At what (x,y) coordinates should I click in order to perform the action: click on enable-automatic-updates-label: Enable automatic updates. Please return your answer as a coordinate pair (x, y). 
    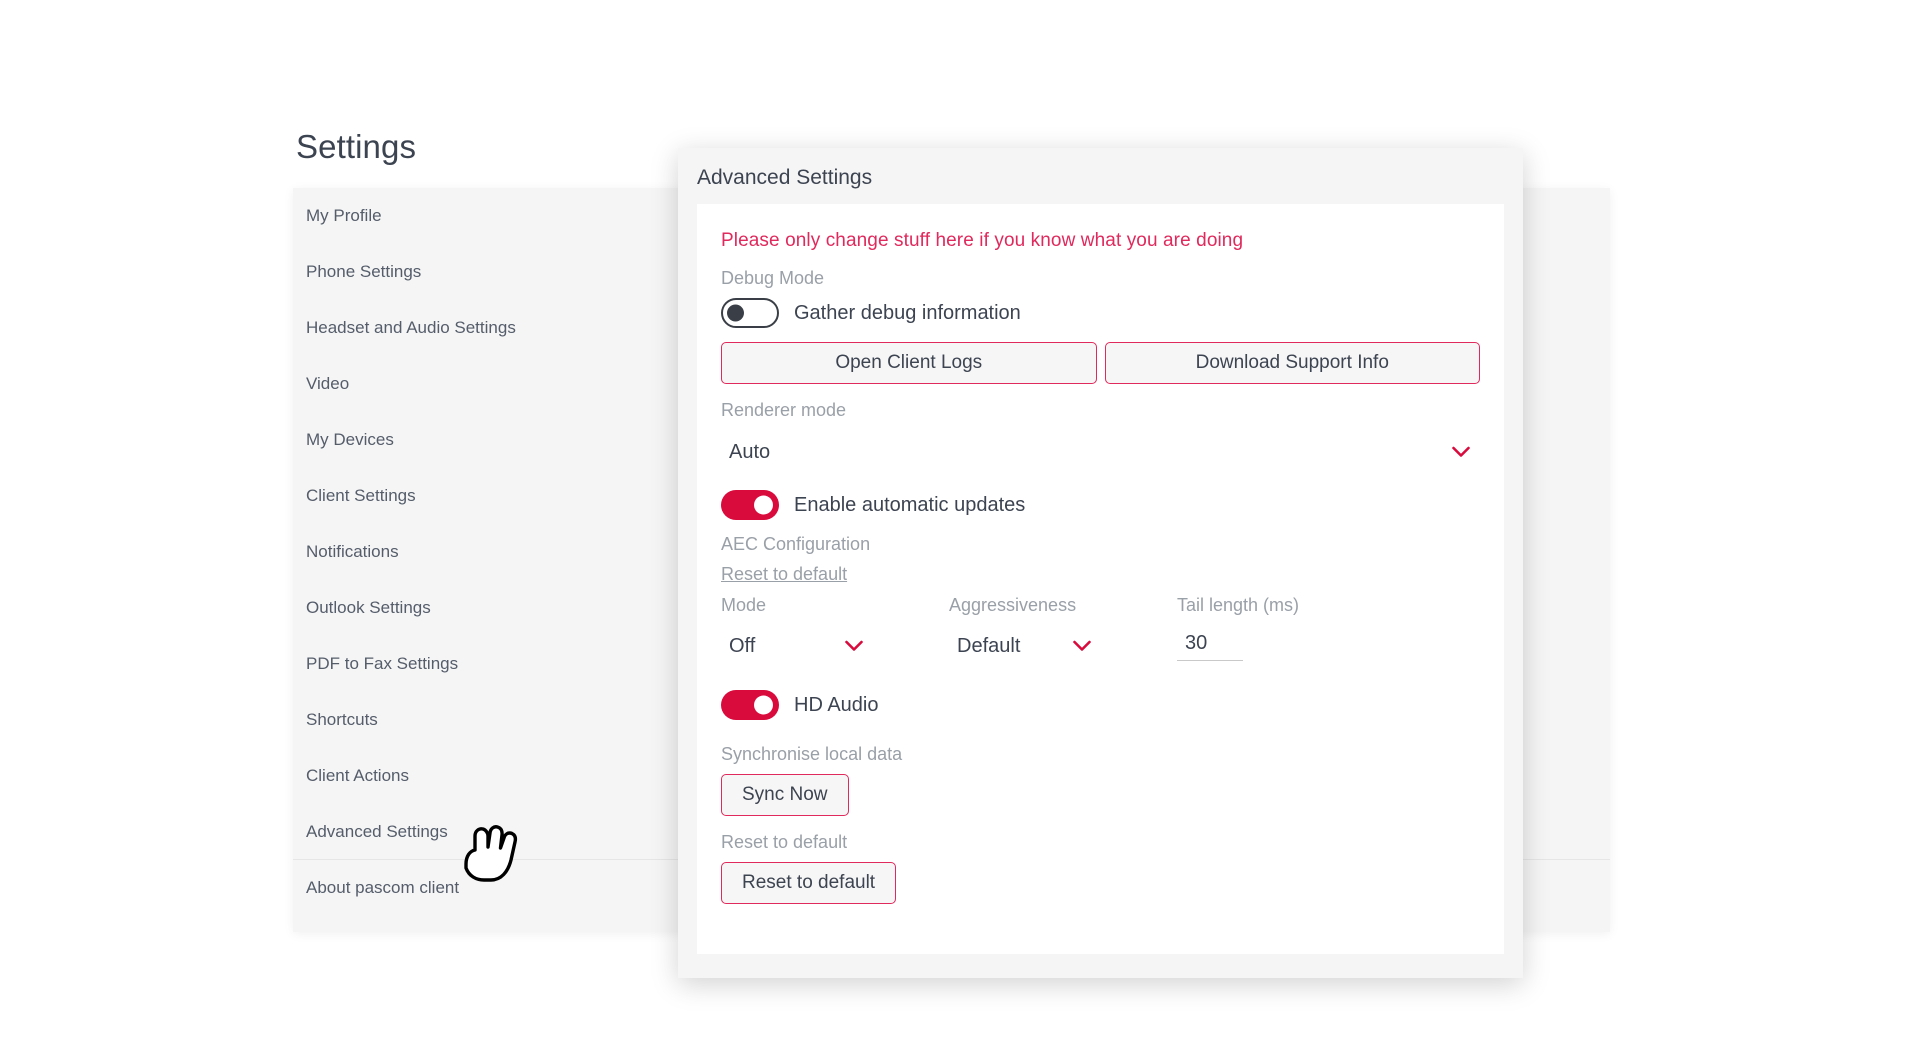
    Looking at the image, I should click on (910, 504).